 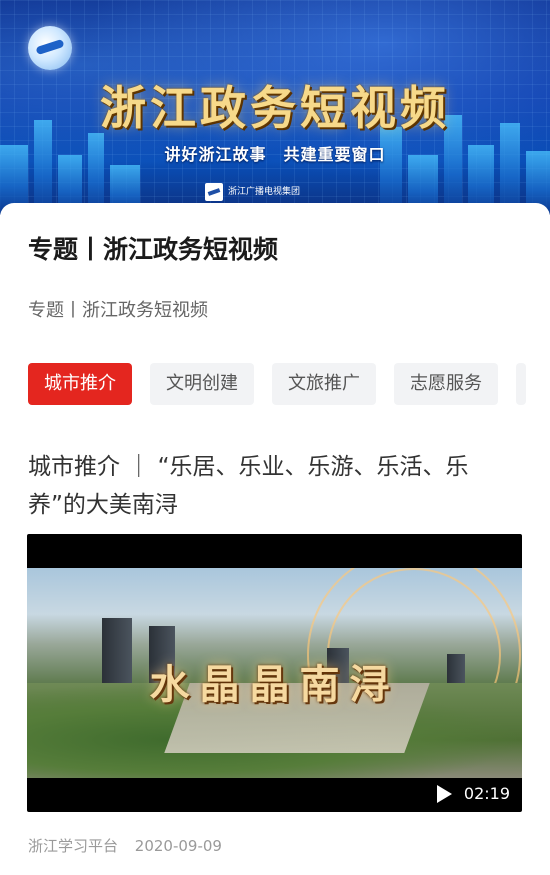 I want to click on video-controls: 02:19, so click(x=473, y=793).